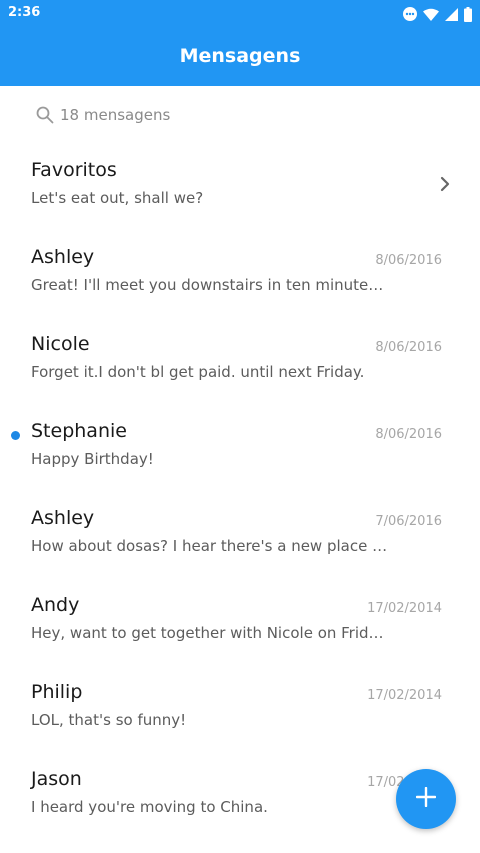 The image size is (480, 853). Describe the element at coordinates (115, 115) in the screenshot. I see `search-message-count: 18 mensagens` at that location.